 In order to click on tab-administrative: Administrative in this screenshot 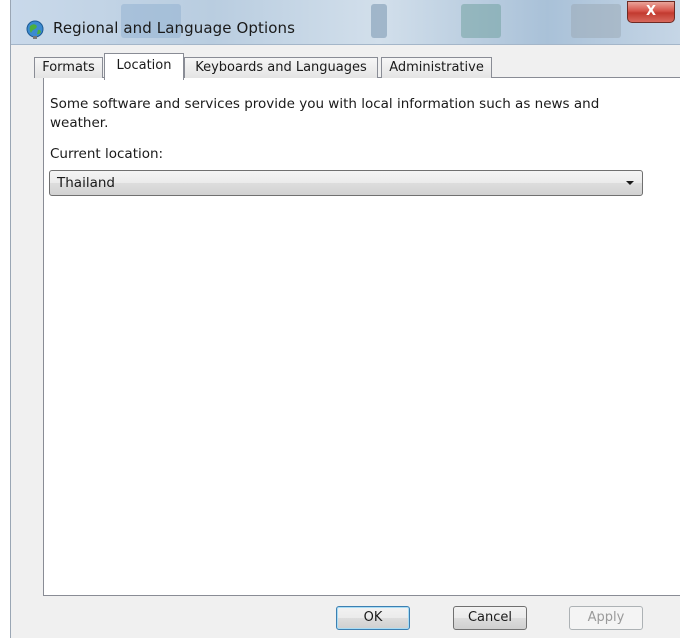, I will do `click(436, 67)`.